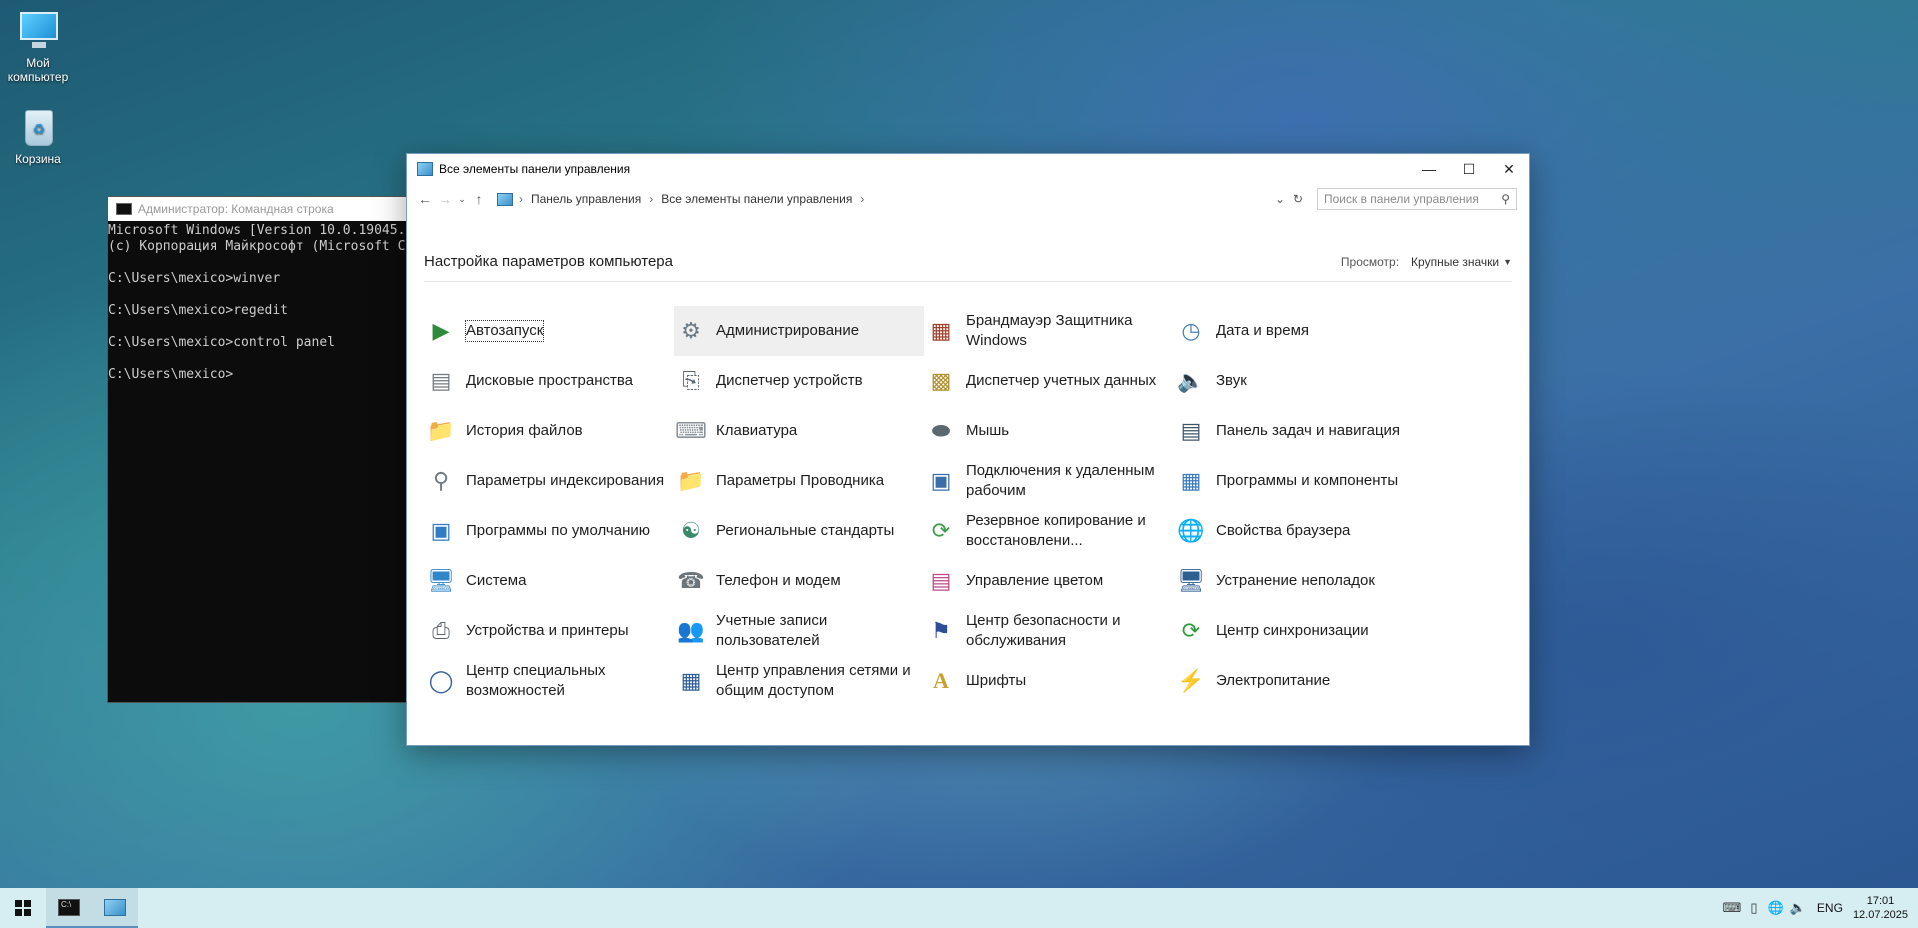 This screenshot has height=928, width=1918. I want to click on up-button: ↑, so click(479, 199).